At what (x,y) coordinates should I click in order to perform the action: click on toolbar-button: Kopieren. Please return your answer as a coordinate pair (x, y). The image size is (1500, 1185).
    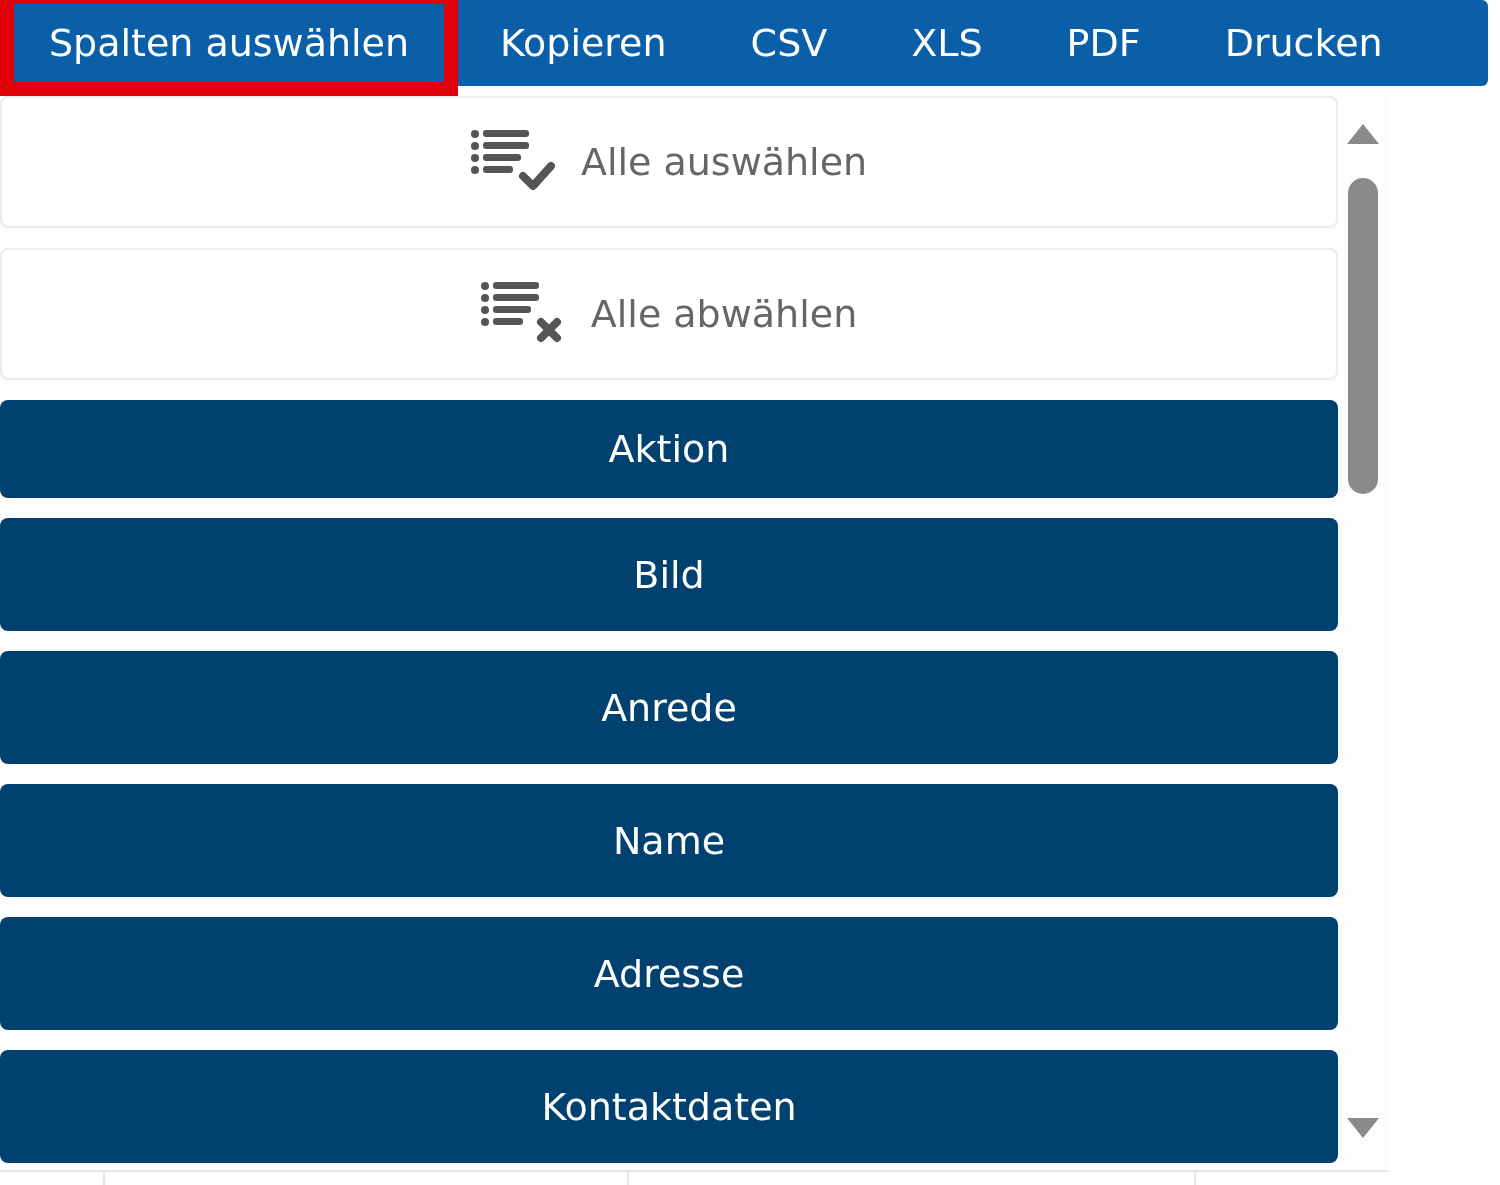
    Looking at the image, I should click on (583, 43).